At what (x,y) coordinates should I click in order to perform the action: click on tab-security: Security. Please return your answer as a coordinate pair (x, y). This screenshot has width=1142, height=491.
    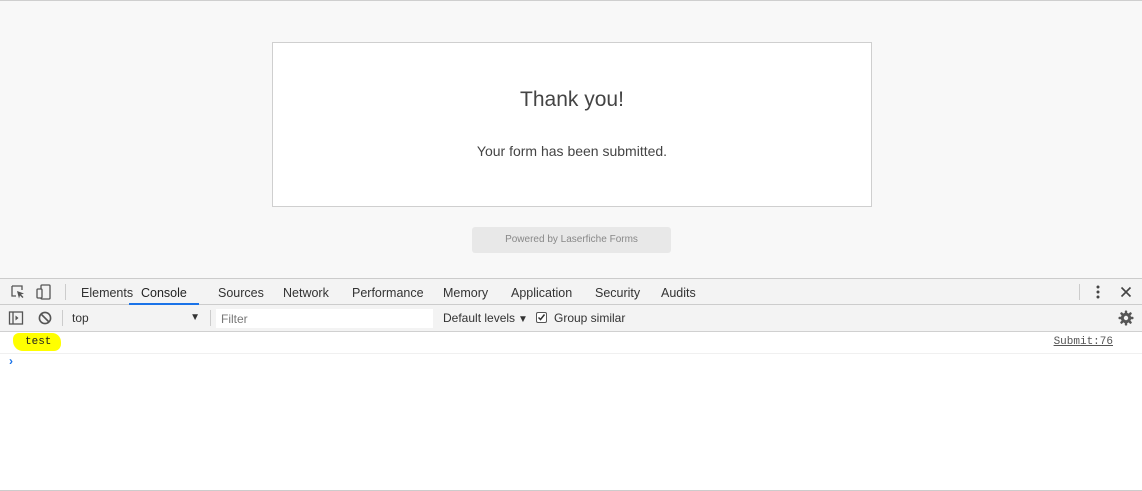
    Looking at the image, I should click on (617, 292).